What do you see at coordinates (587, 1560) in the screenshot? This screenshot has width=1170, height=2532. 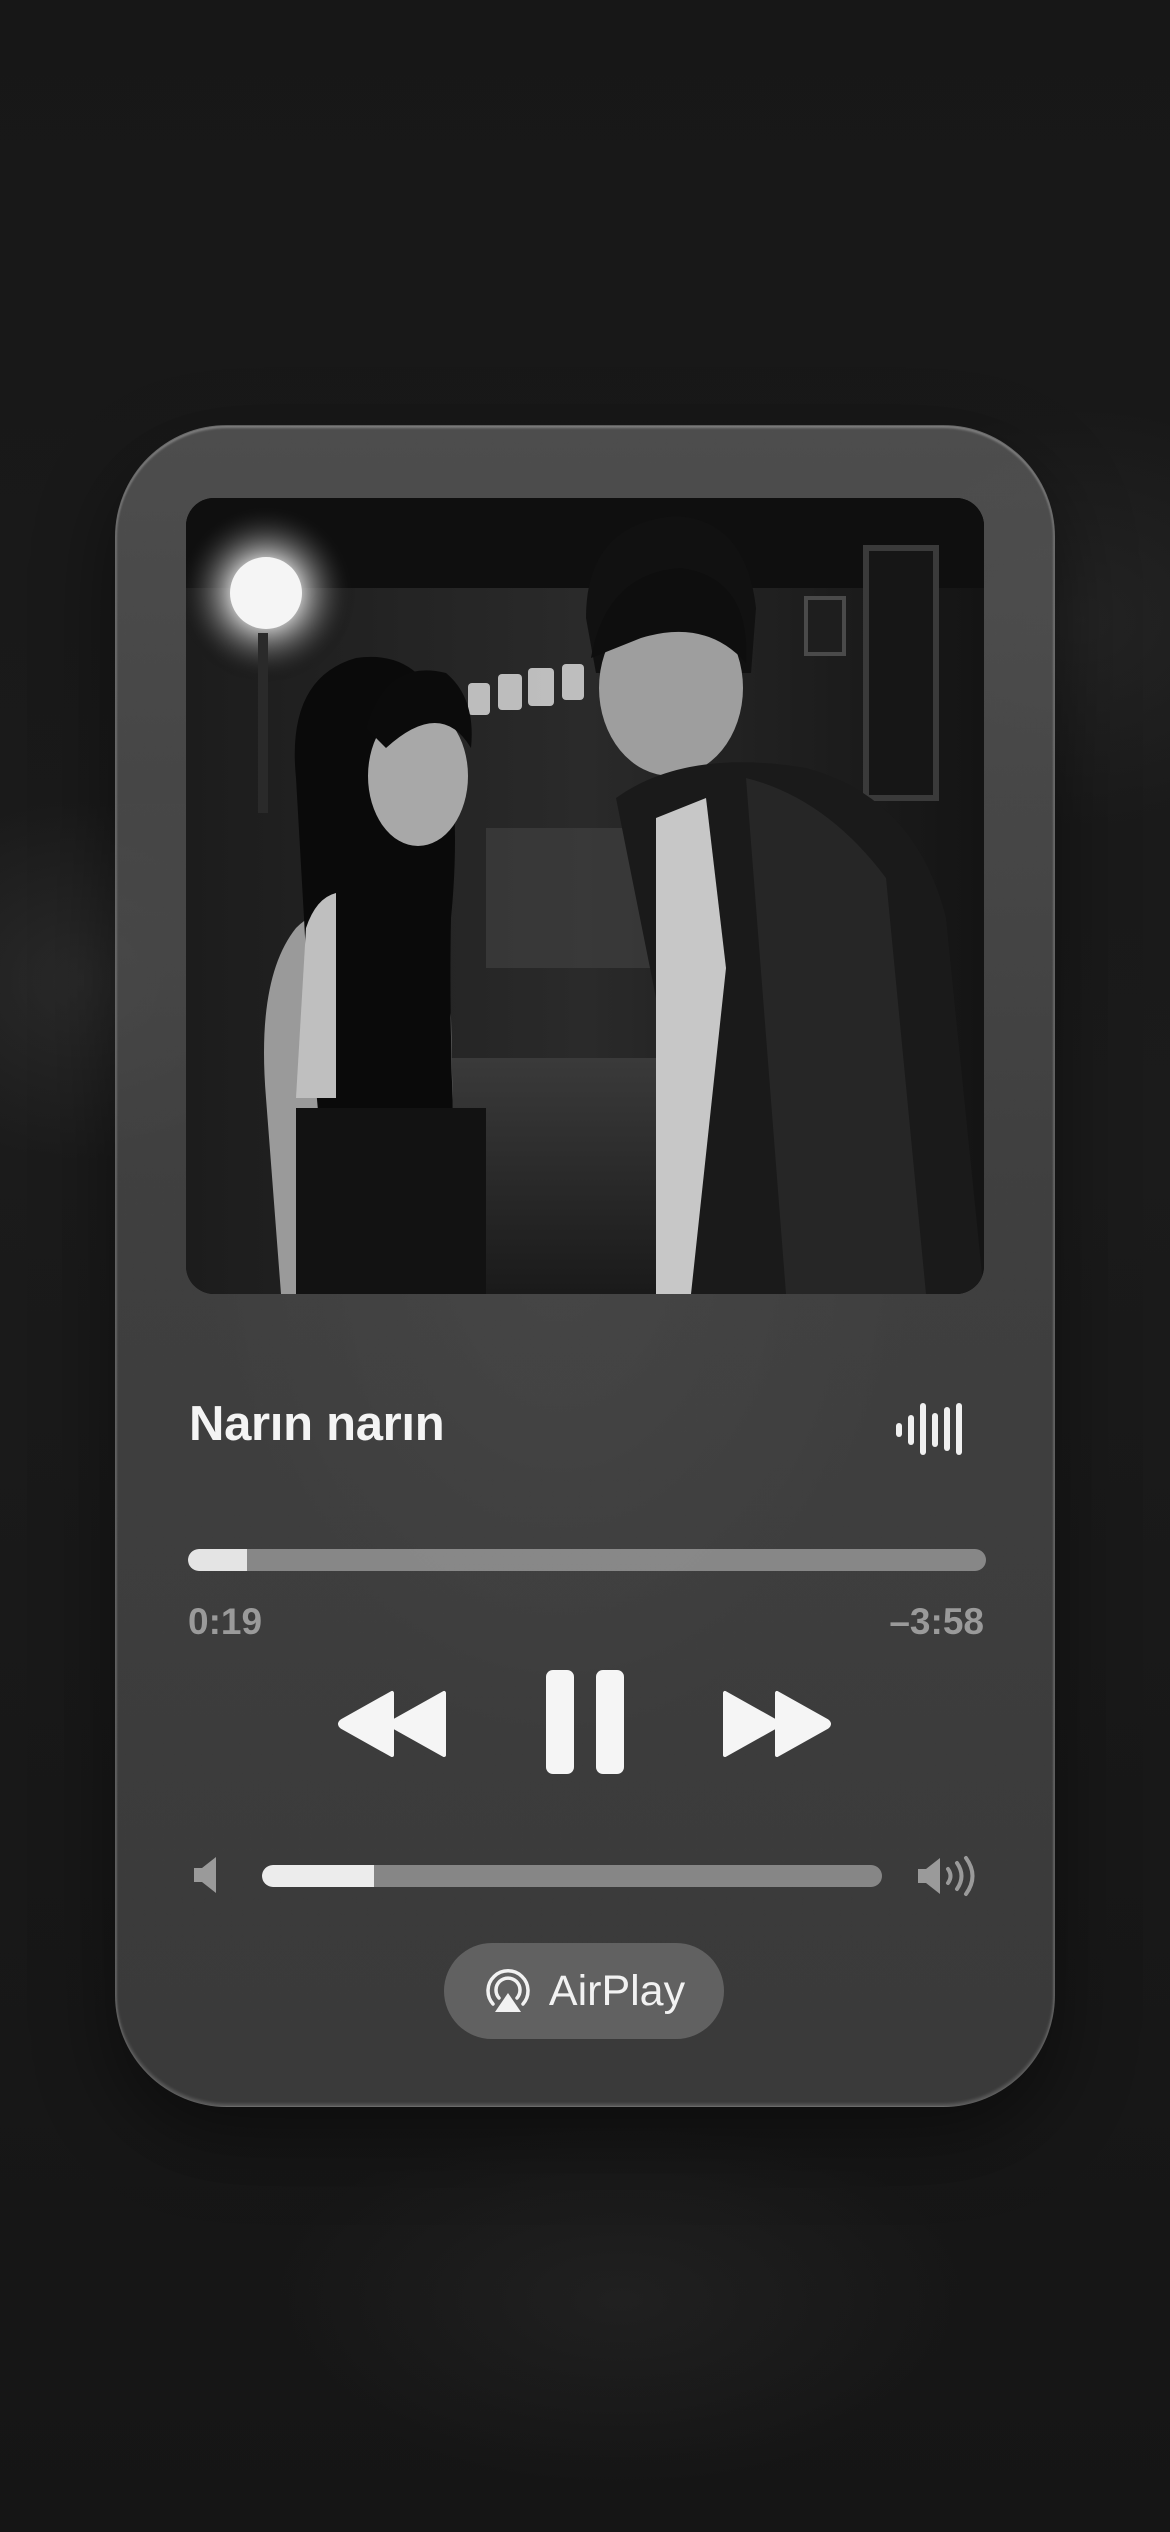 I see `playback-scrubber` at bounding box center [587, 1560].